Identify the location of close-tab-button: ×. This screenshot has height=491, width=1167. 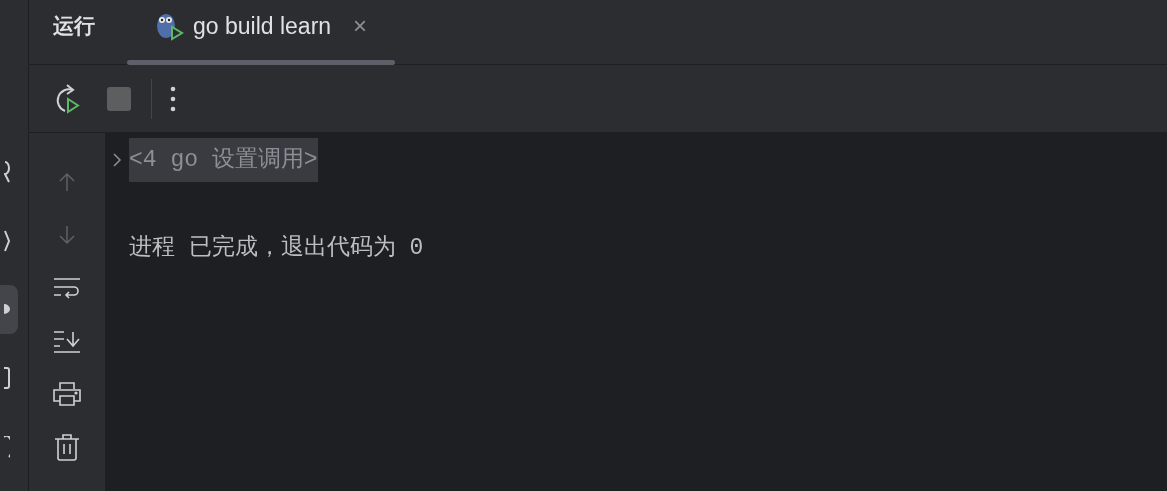
(360, 26).